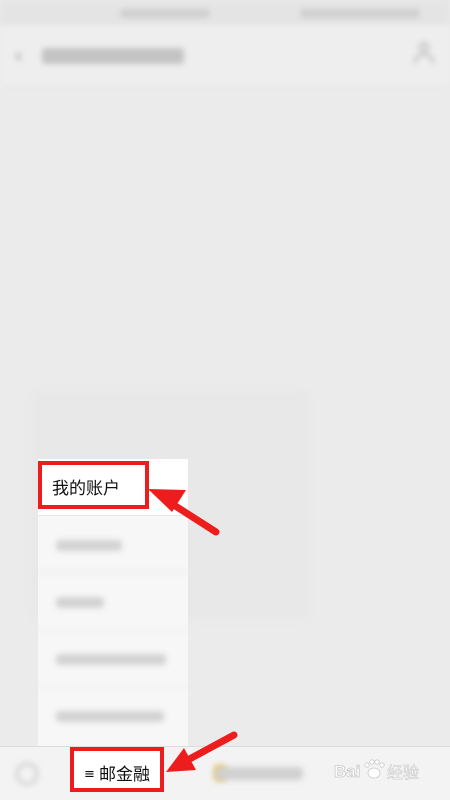  What do you see at coordinates (376, 770) in the screenshot?
I see `paw-icon: Bai 经验` at bounding box center [376, 770].